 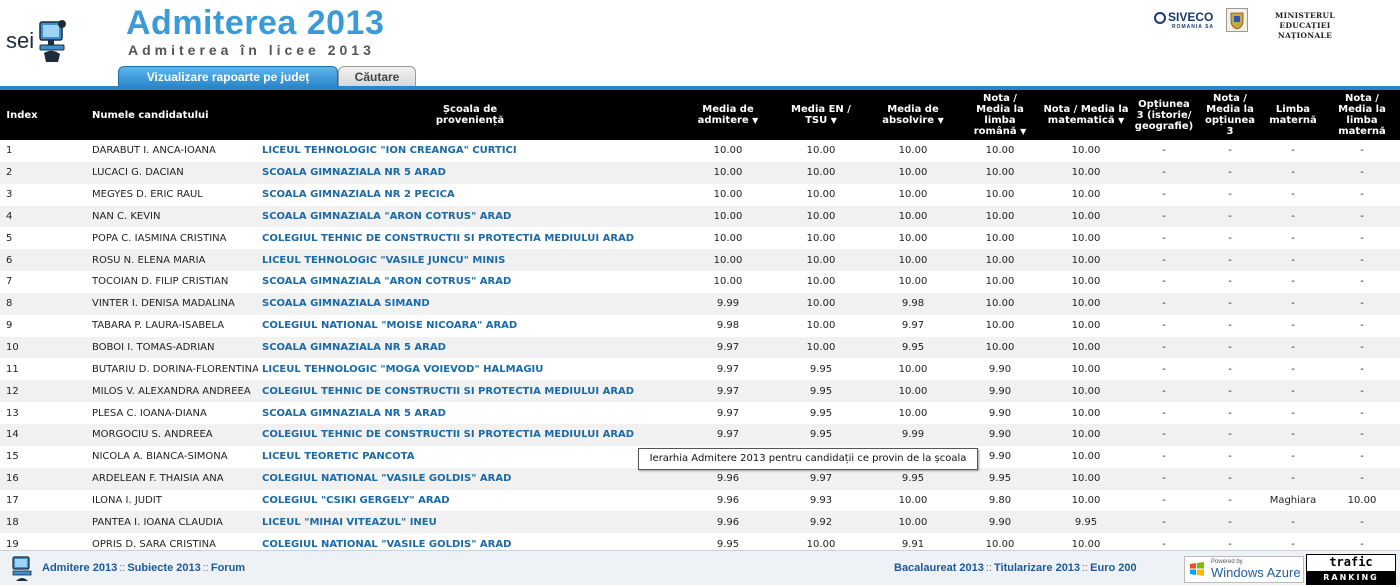 I want to click on ranking-label: RANKING, so click(x=1351, y=577).